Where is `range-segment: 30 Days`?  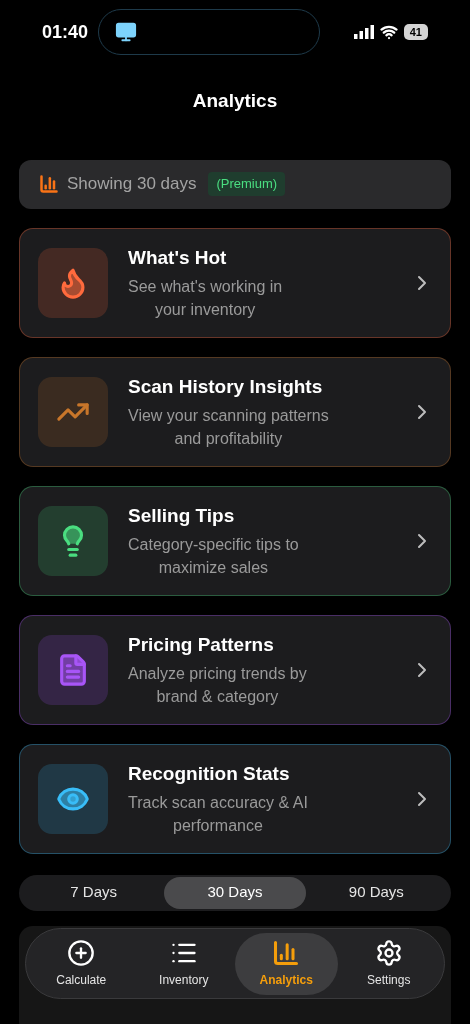
range-segment: 30 Days is located at coordinates (235, 892).